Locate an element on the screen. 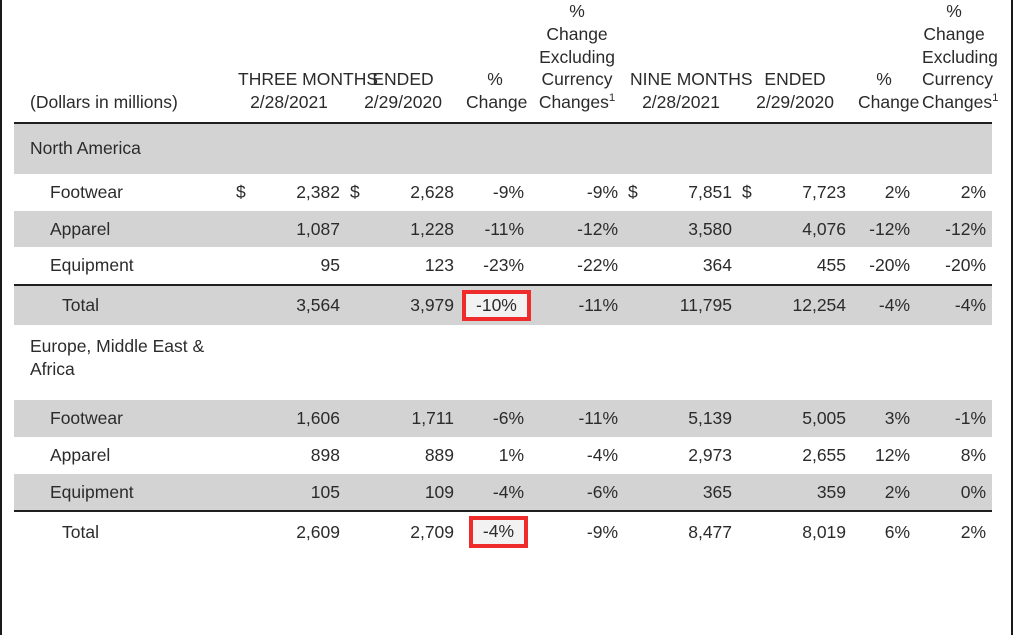 The image size is (1013, 635). n-date-2021: 2/28/2021 is located at coordinates (681, 102).